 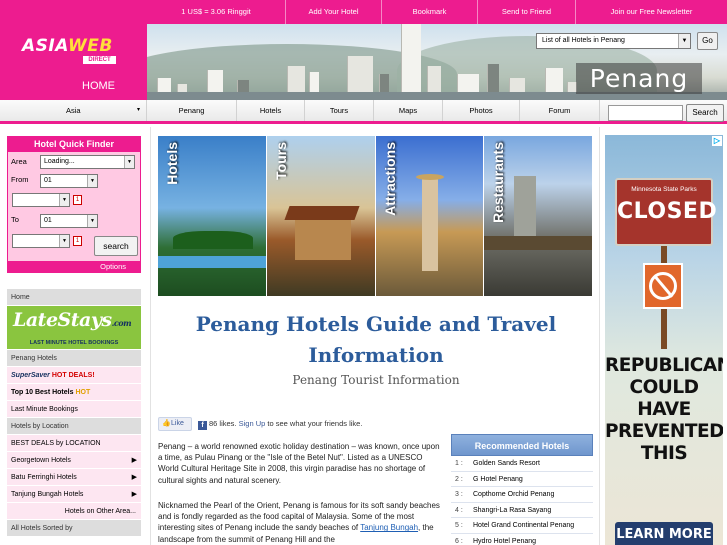 What do you see at coordinates (69, 221) in the screenshot?
I see `to-day-select: 01 ▼` at bounding box center [69, 221].